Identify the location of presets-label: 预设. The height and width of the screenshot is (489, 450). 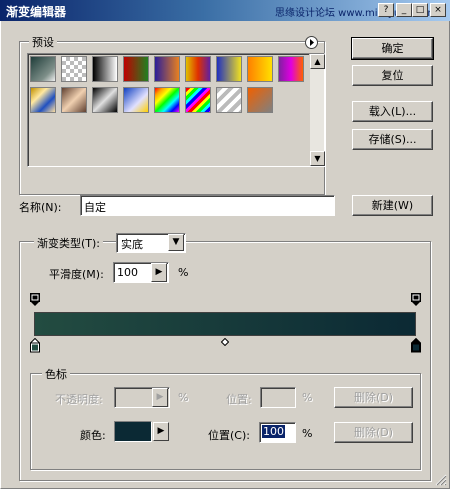
(43, 42).